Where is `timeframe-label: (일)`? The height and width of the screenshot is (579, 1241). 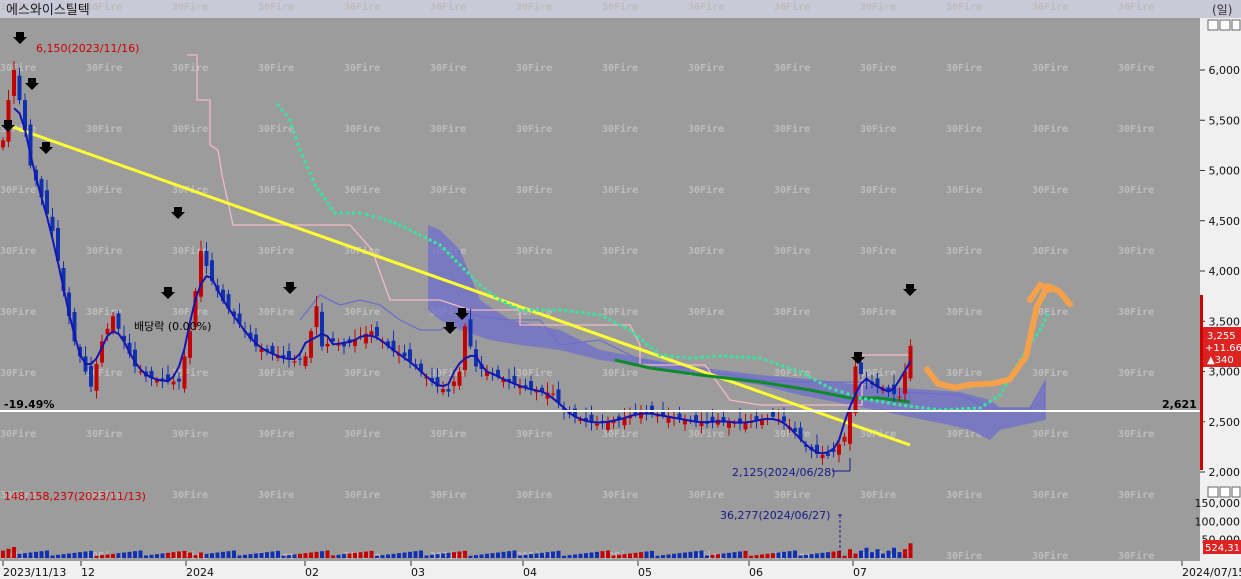 timeframe-label: (일) is located at coordinates (1222, 10).